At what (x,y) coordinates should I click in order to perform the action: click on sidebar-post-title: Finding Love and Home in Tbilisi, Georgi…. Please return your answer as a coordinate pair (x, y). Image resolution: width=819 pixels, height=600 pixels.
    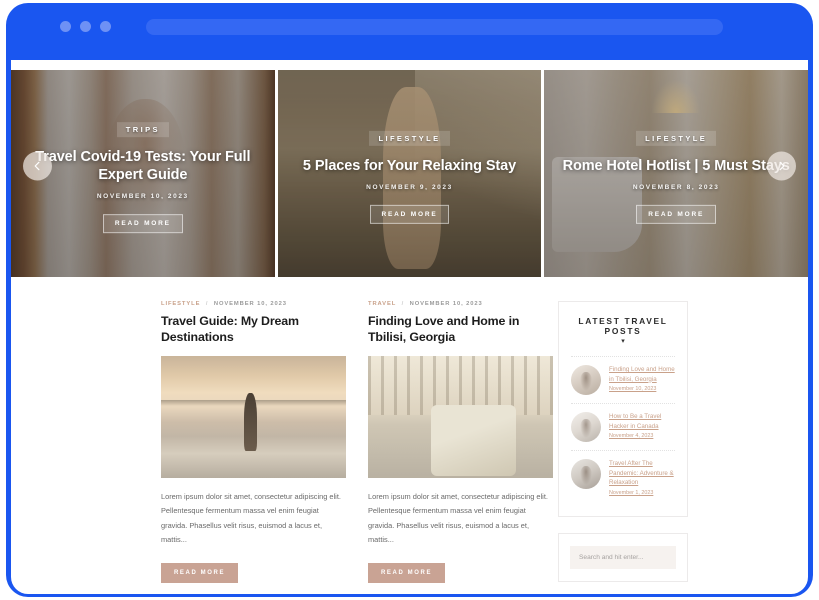
    Looking at the image, I should click on (642, 374).